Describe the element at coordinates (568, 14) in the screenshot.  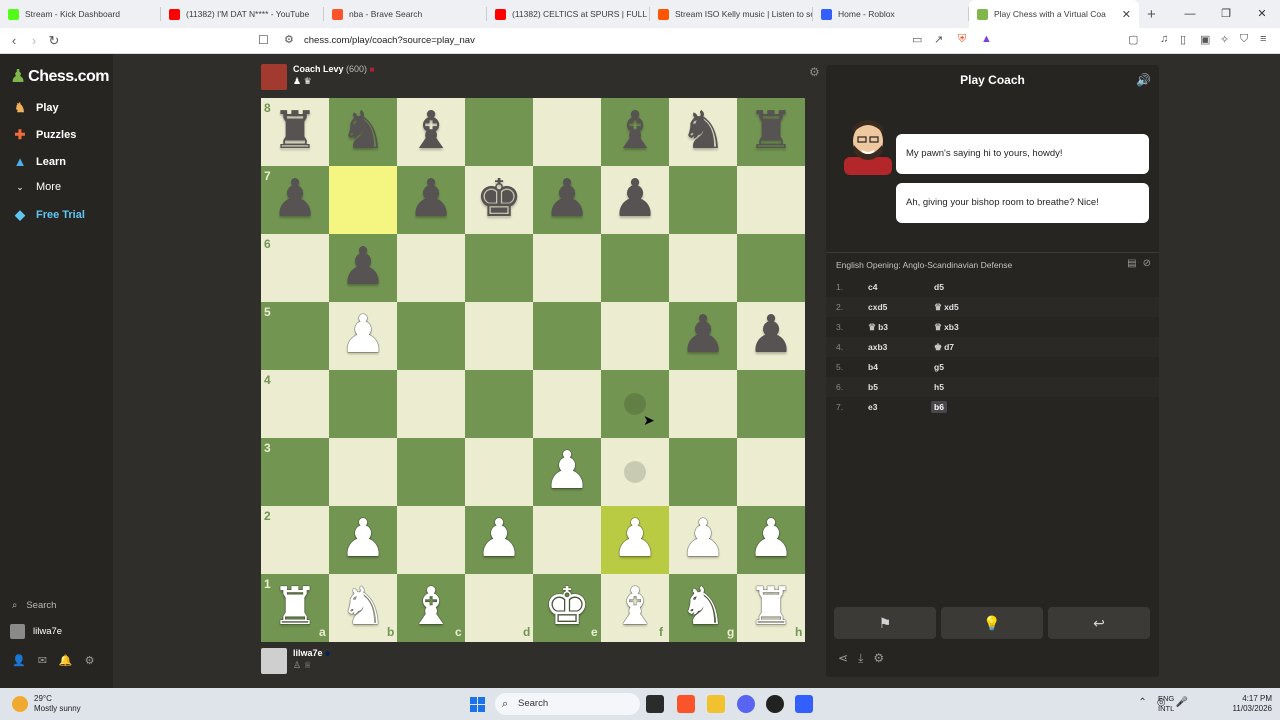
I see `browser-tab: (11382) CELTICS at SPURS | FULL GA` at that location.